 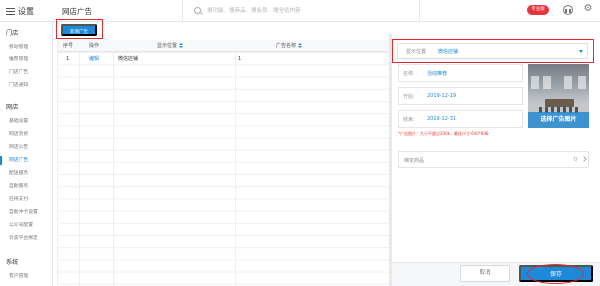 I want to click on table-header-ad-name: 广告名称, so click(x=289, y=46).